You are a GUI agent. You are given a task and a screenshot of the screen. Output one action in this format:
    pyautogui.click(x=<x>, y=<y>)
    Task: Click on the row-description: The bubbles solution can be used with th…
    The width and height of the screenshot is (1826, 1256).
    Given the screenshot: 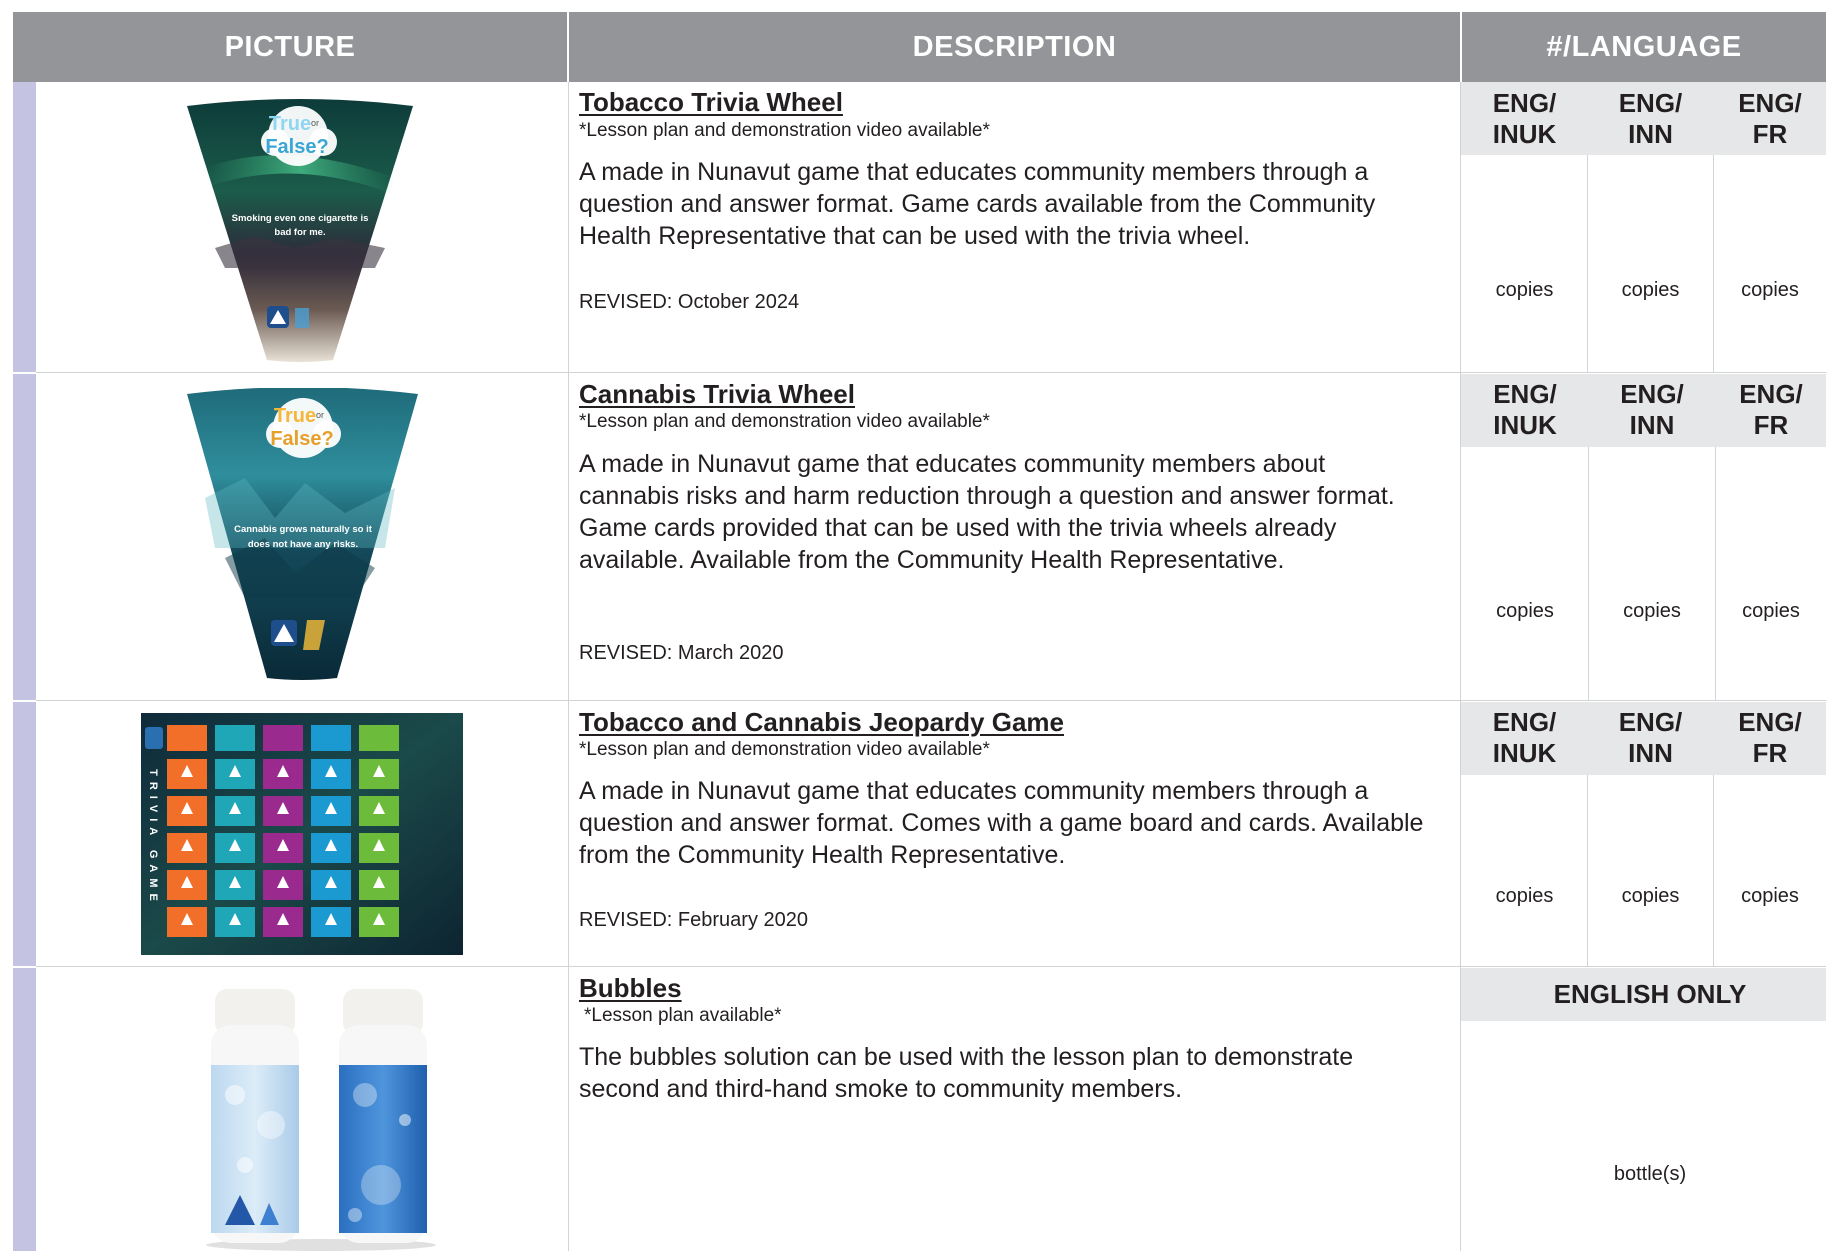 What is the action you would take?
    pyautogui.click(x=966, y=1073)
    